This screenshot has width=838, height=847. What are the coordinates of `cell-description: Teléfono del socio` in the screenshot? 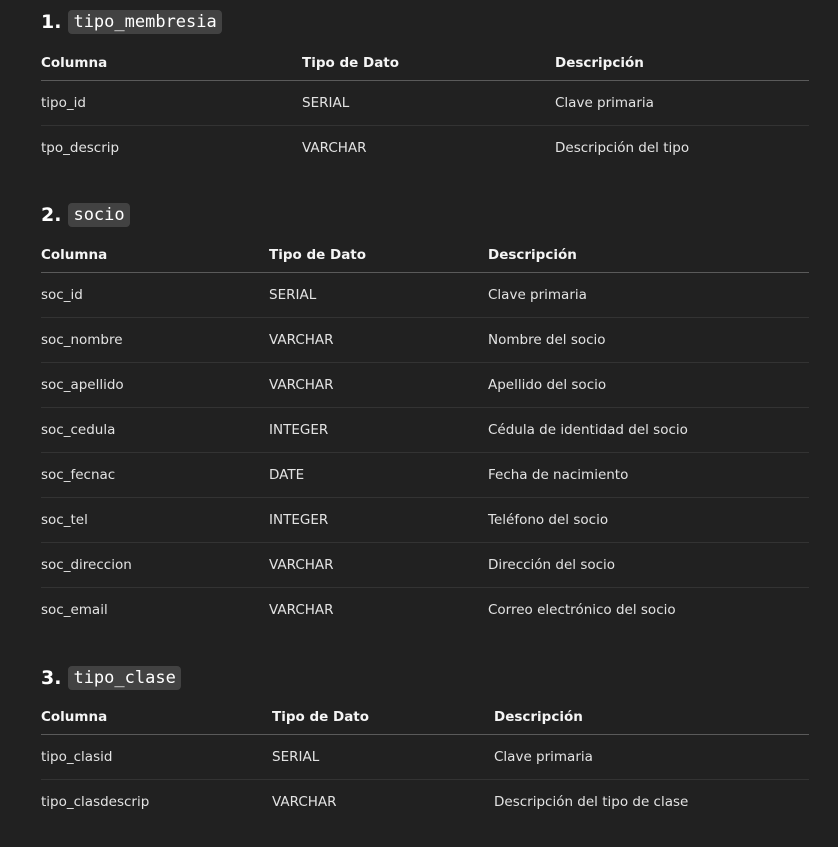 It's located at (648, 520).